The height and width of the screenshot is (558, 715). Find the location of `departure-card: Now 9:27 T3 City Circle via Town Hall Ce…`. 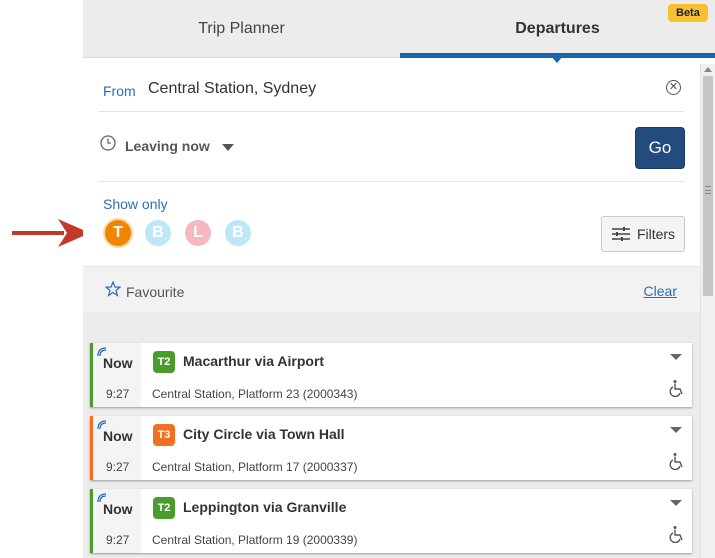

departure-card: Now 9:27 T3 City Circle via Town Hall Ce… is located at coordinates (391, 448).